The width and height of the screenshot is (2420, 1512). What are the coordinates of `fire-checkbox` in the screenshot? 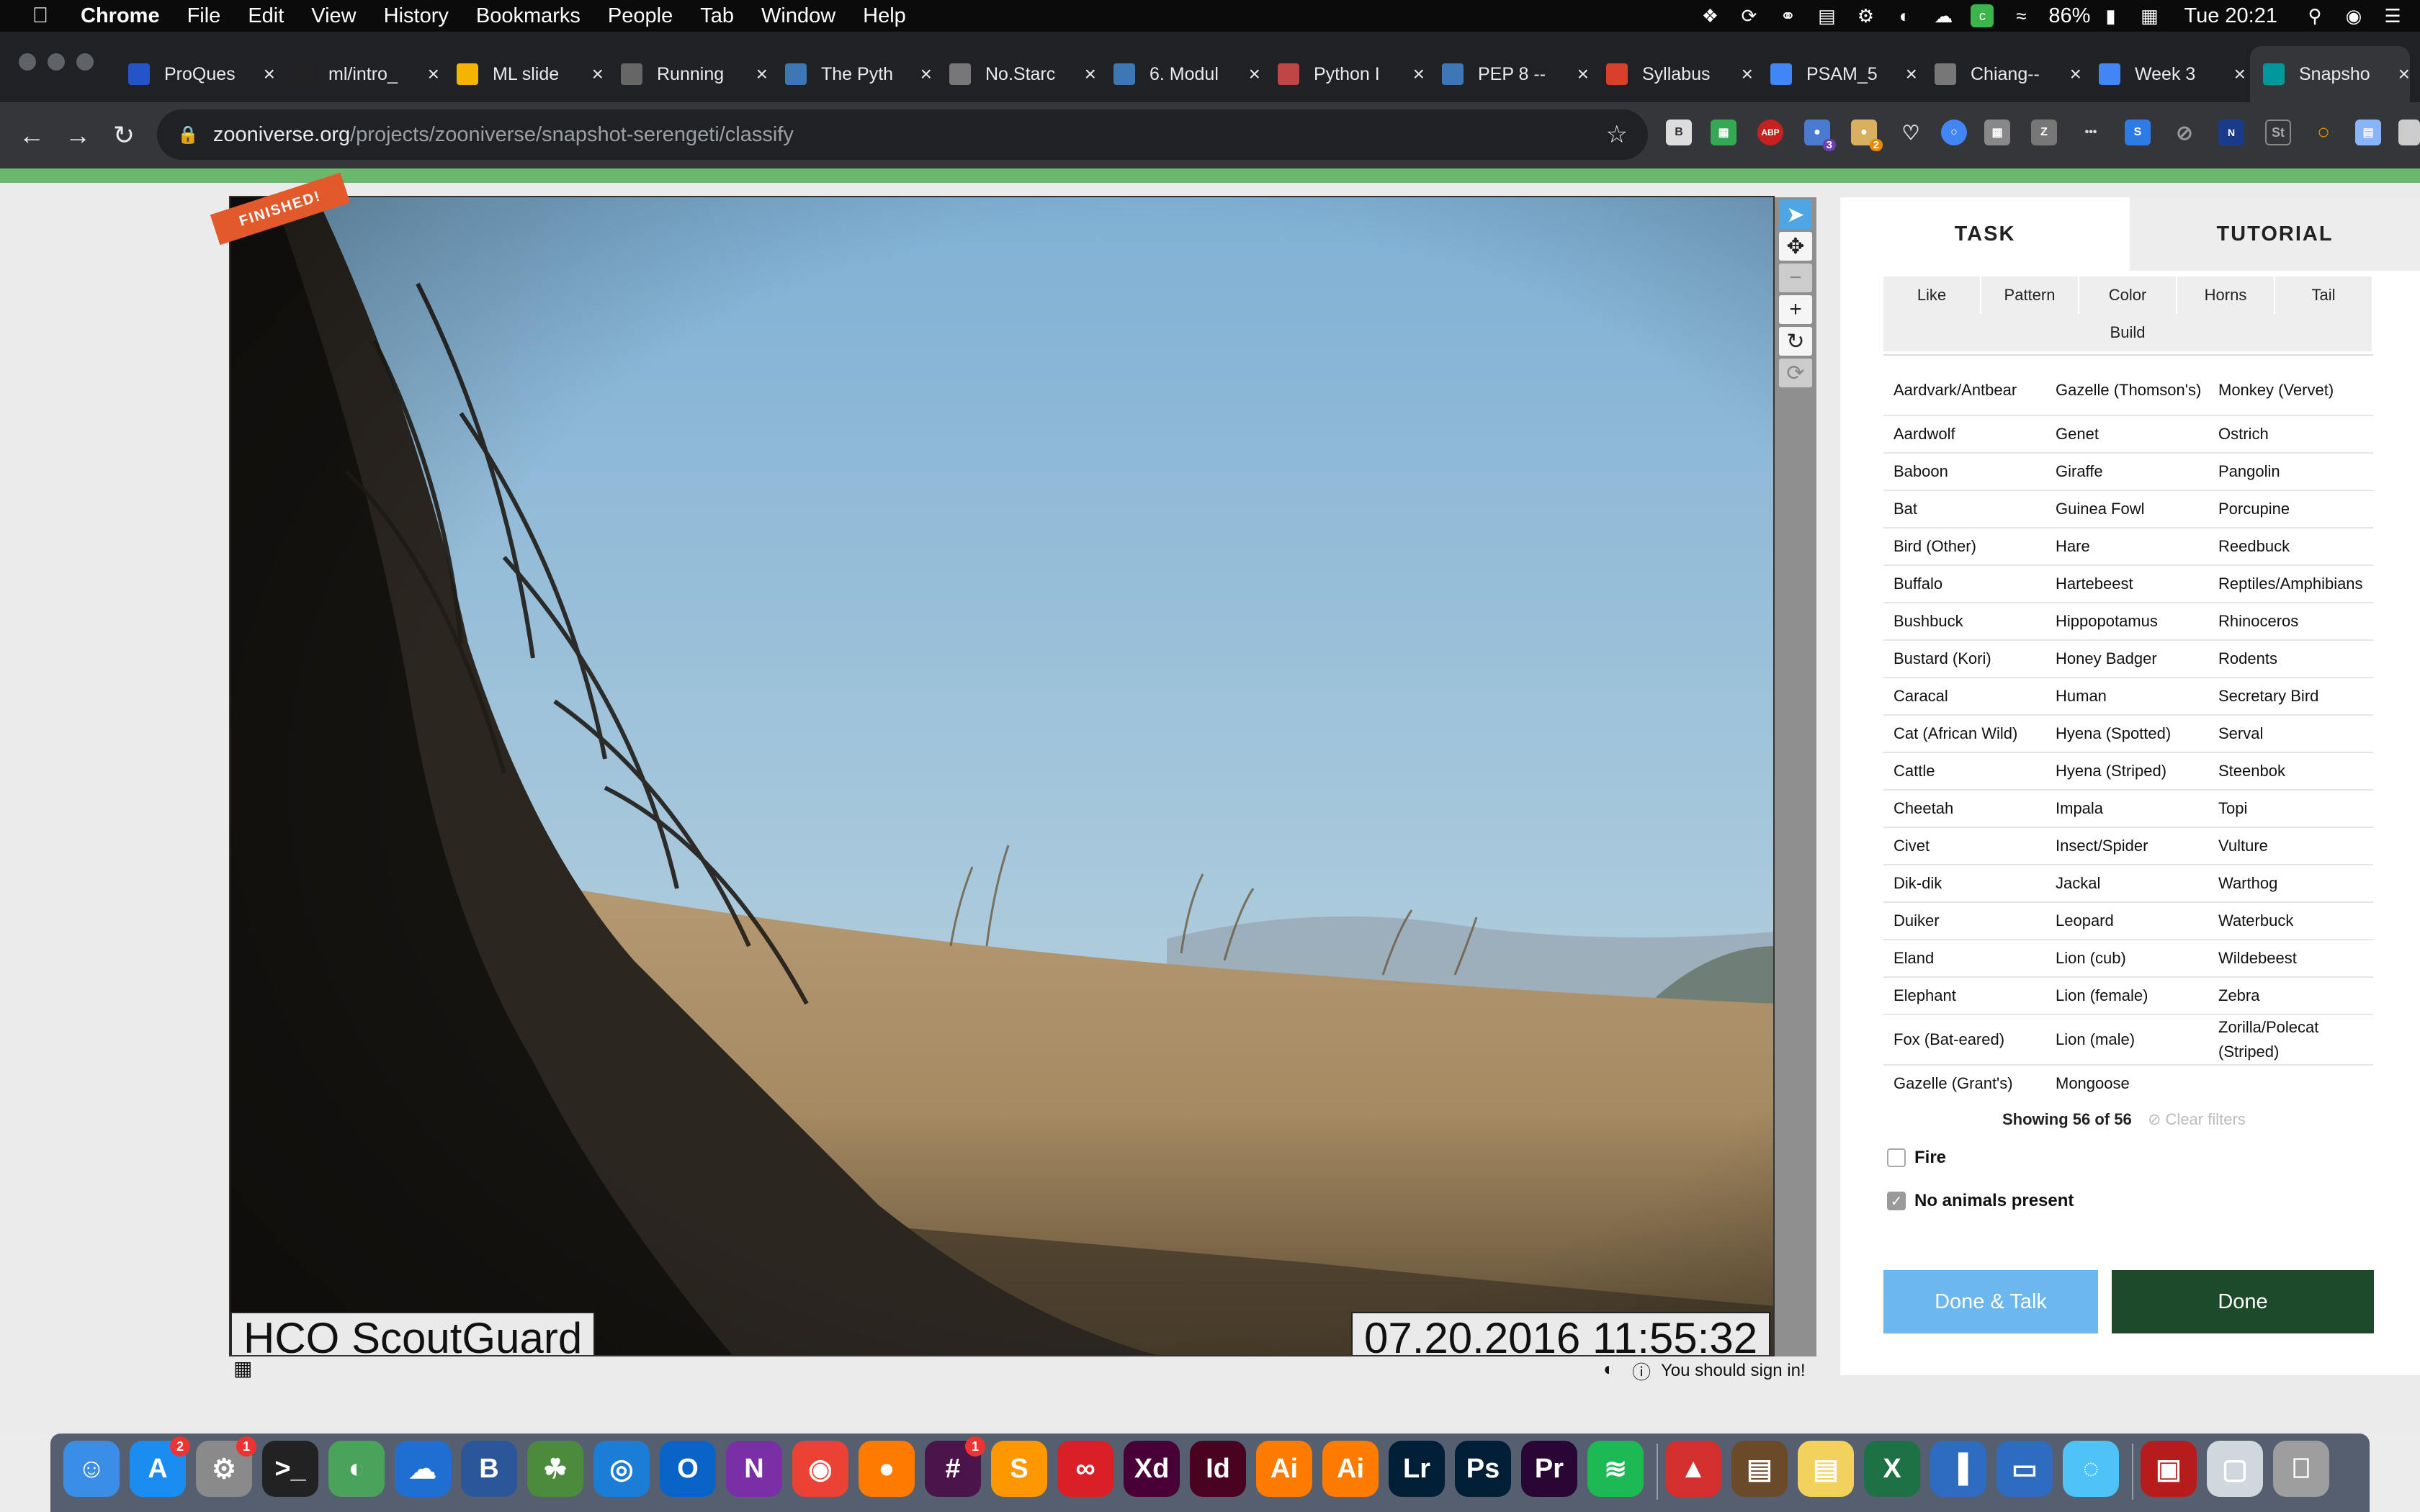 It's located at (1897, 1157).